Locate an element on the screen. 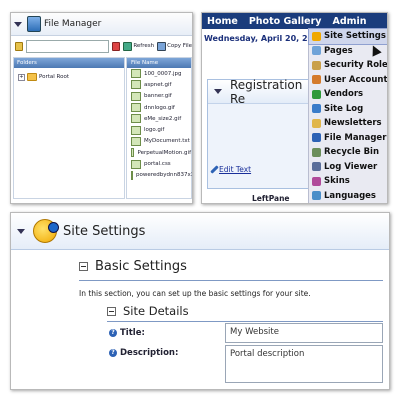 The image size is (400, 400). description-label-row: ? Description: is located at coordinates (143, 353).